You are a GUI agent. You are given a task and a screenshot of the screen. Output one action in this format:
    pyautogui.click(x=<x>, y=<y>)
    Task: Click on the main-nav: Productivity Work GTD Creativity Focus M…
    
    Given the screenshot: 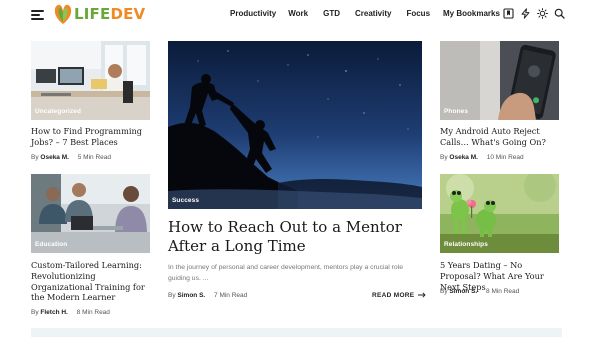 What is the action you would take?
    pyautogui.click(x=362, y=13)
    